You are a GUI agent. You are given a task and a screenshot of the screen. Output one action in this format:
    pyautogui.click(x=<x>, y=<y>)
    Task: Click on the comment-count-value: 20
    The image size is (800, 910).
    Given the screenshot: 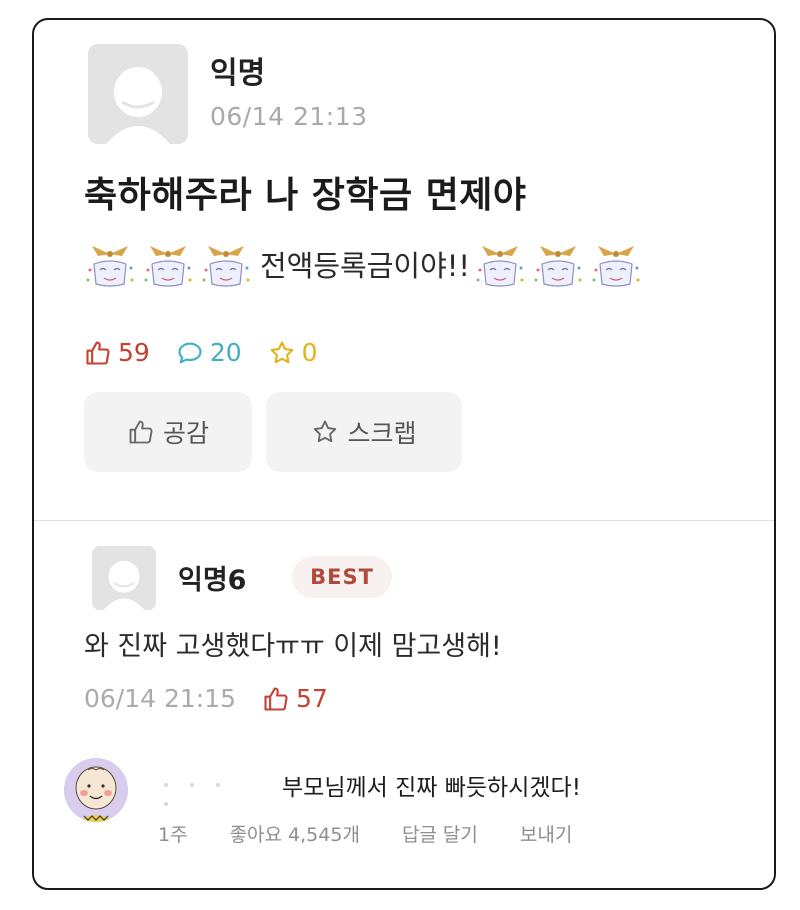 What is the action you would take?
    pyautogui.click(x=225, y=352)
    